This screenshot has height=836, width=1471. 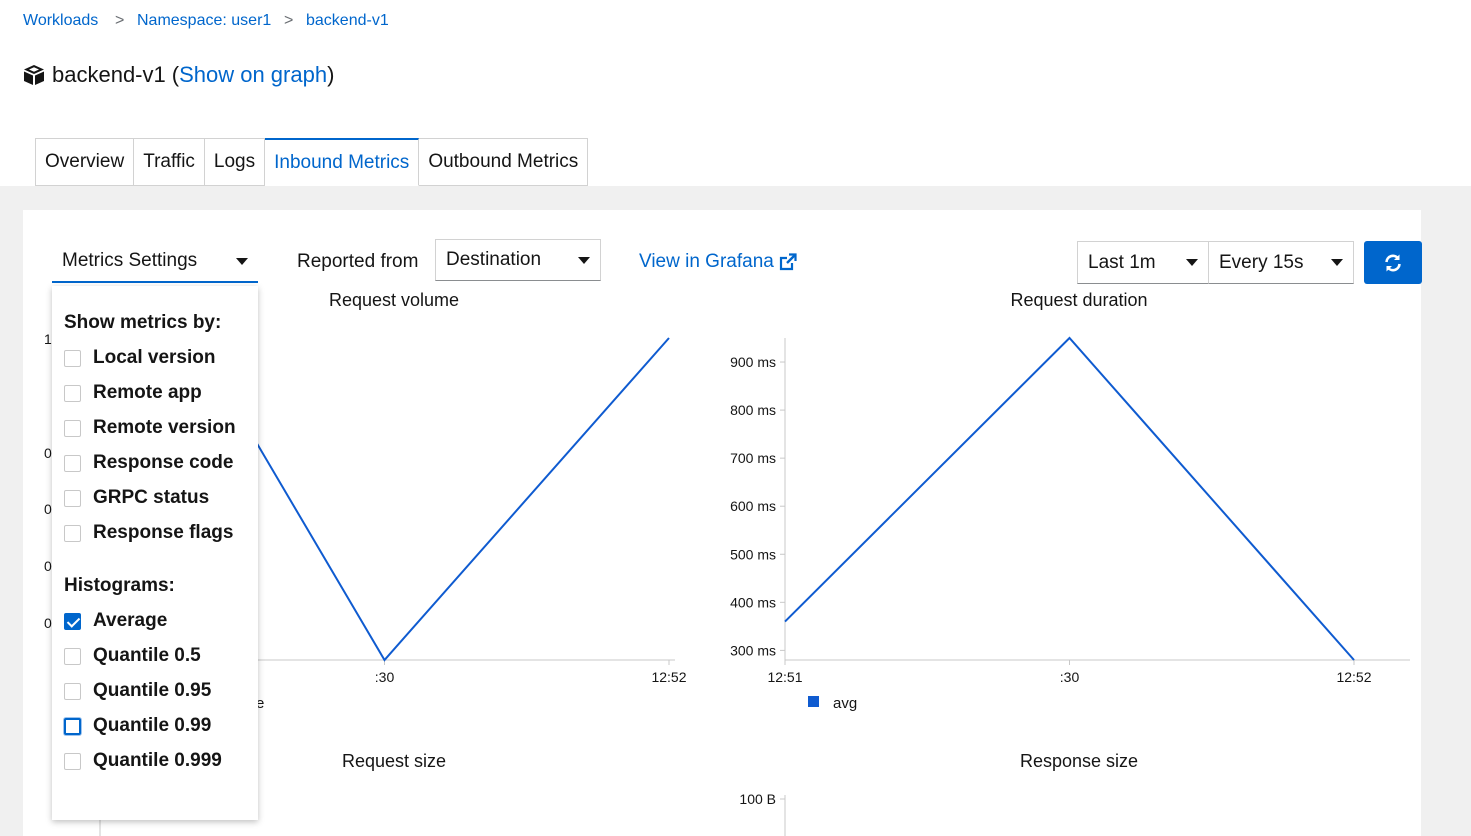 I want to click on option-quantile-0-5: Quantile 0.5, so click(x=132, y=656).